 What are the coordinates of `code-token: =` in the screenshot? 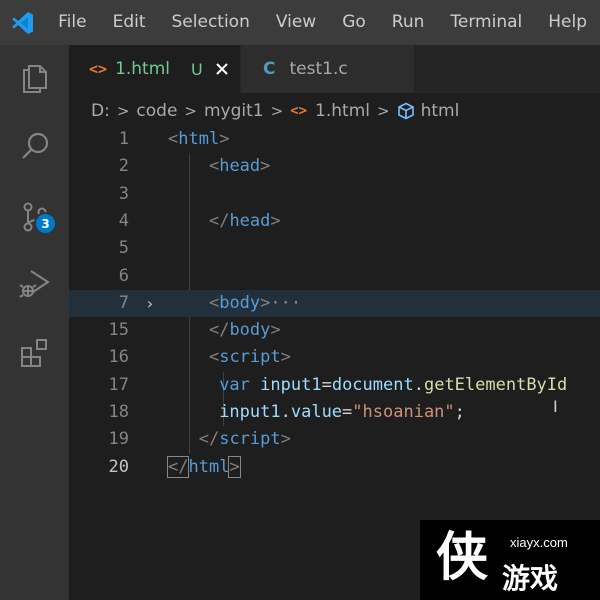 It's located at (347, 412).